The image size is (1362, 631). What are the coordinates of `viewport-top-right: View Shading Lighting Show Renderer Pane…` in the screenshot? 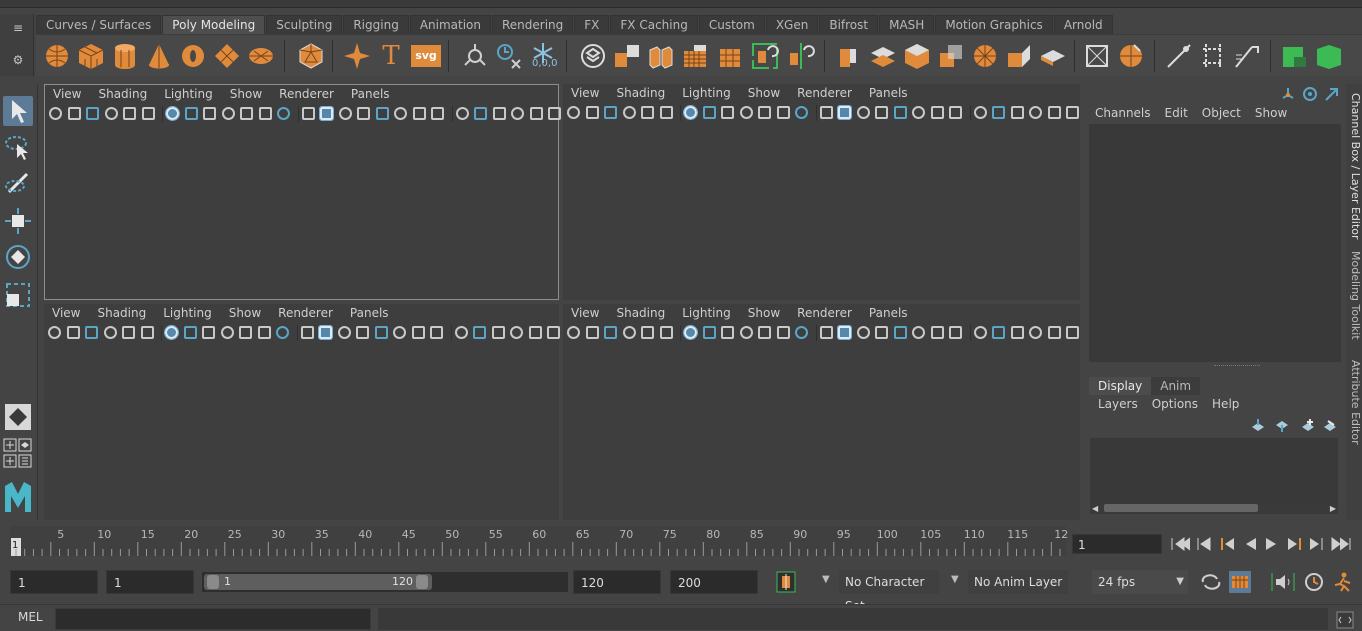 It's located at (821, 192).